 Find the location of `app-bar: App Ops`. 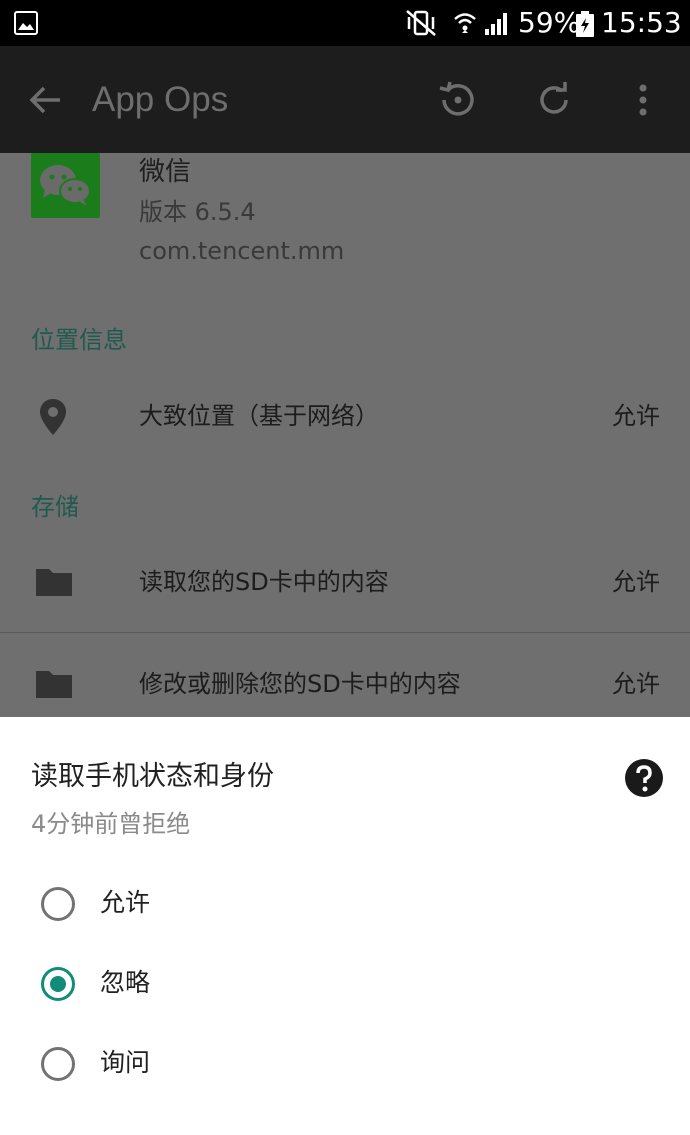

app-bar: App Ops is located at coordinates (345, 99).